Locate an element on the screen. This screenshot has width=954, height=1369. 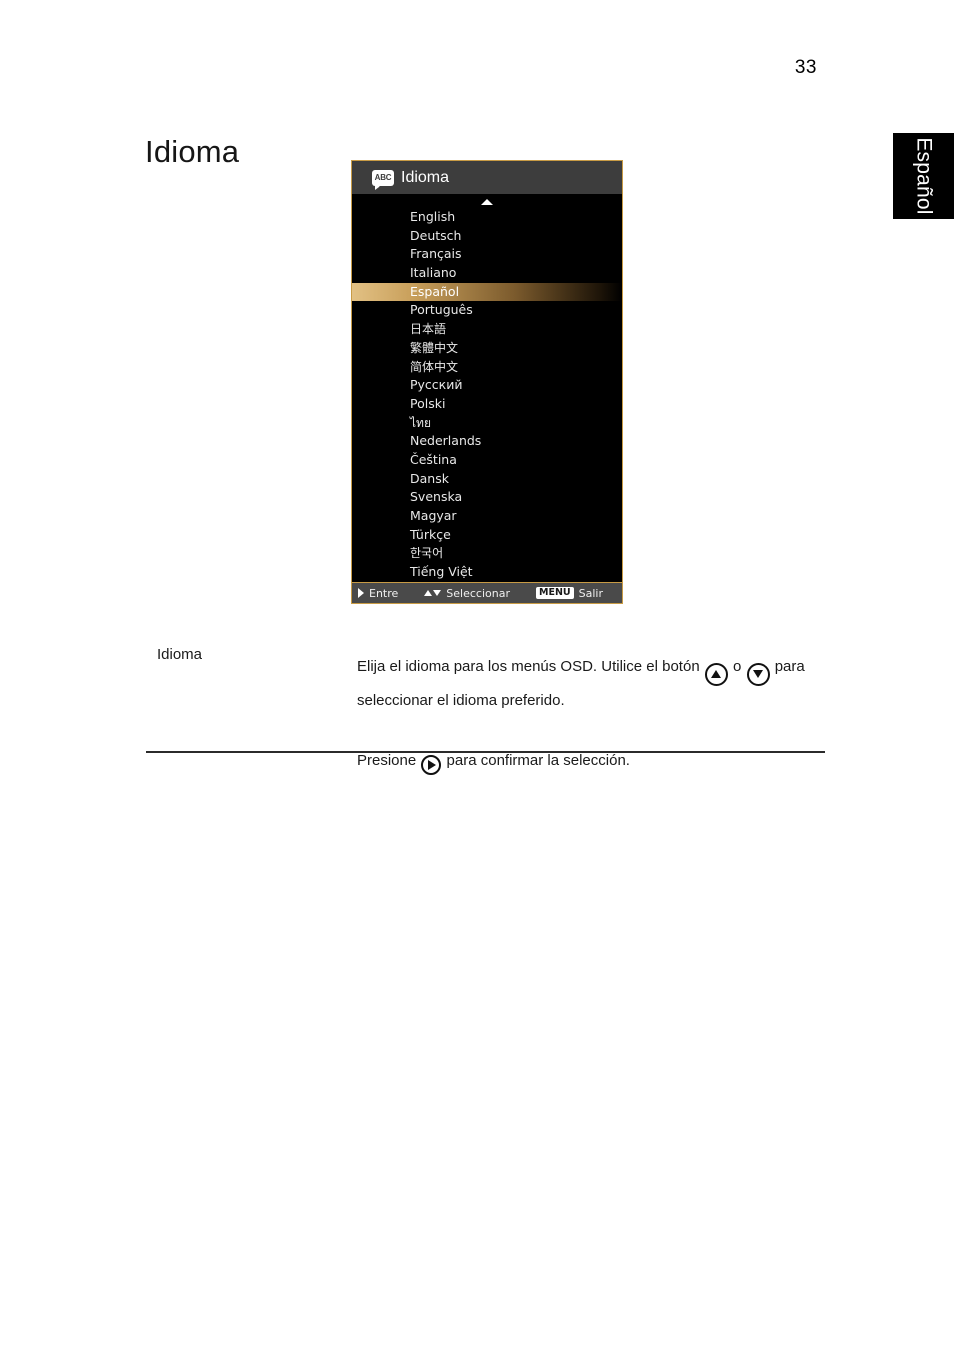
language-list-item: 한국어 is located at coordinates (487, 553).